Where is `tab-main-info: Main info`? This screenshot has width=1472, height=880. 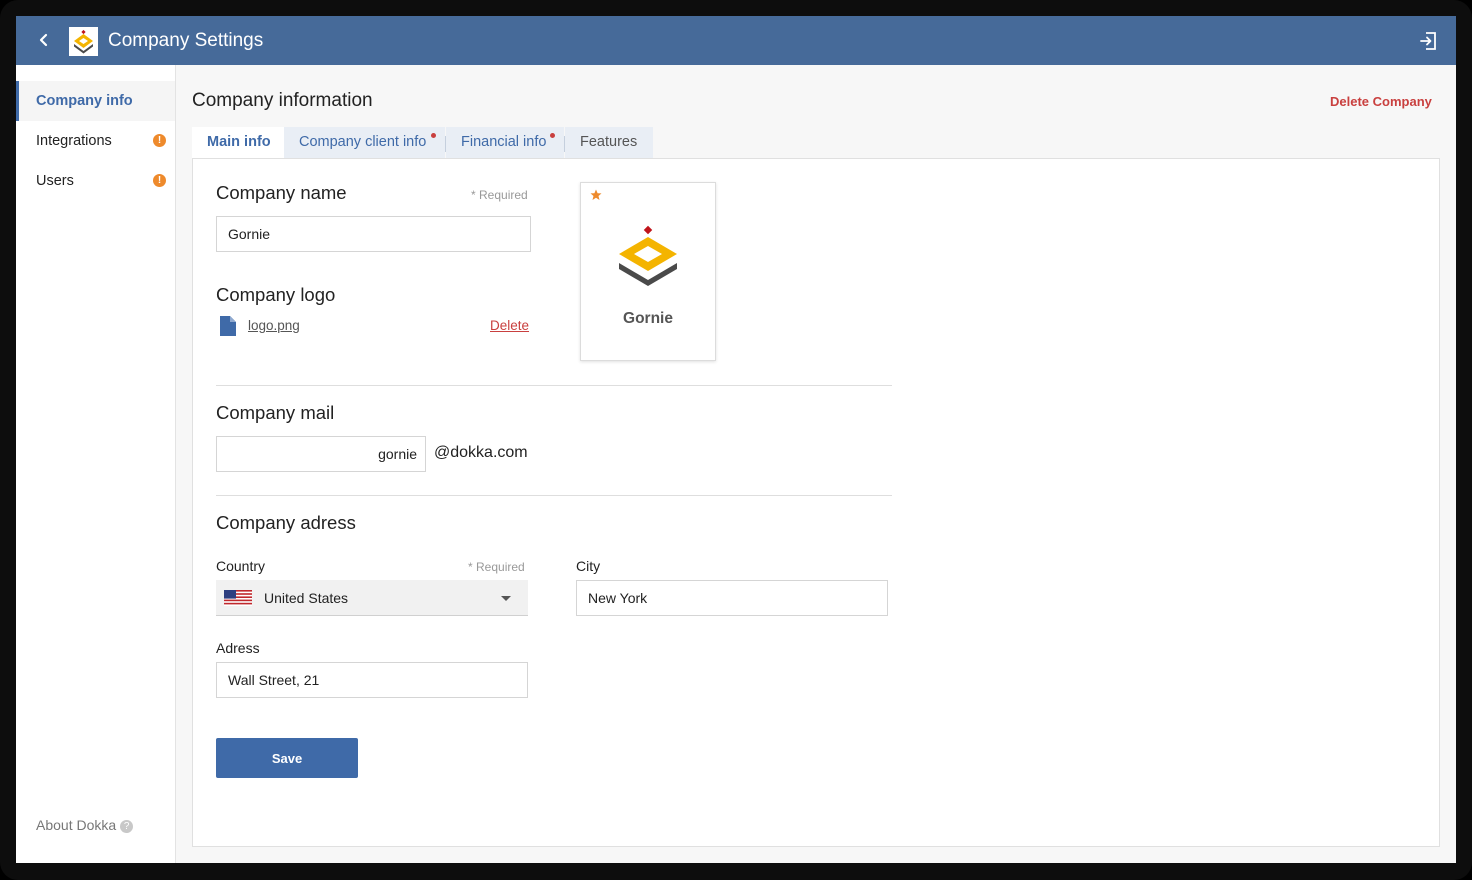
tab-main-info: Main info is located at coordinates (238, 143).